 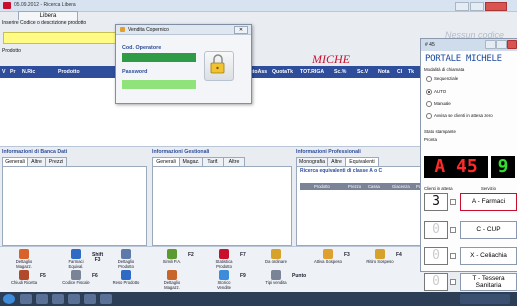 What do you see at coordinates (219, 66) in the screenshot?
I see `key-lock-icon` at bounding box center [219, 66].